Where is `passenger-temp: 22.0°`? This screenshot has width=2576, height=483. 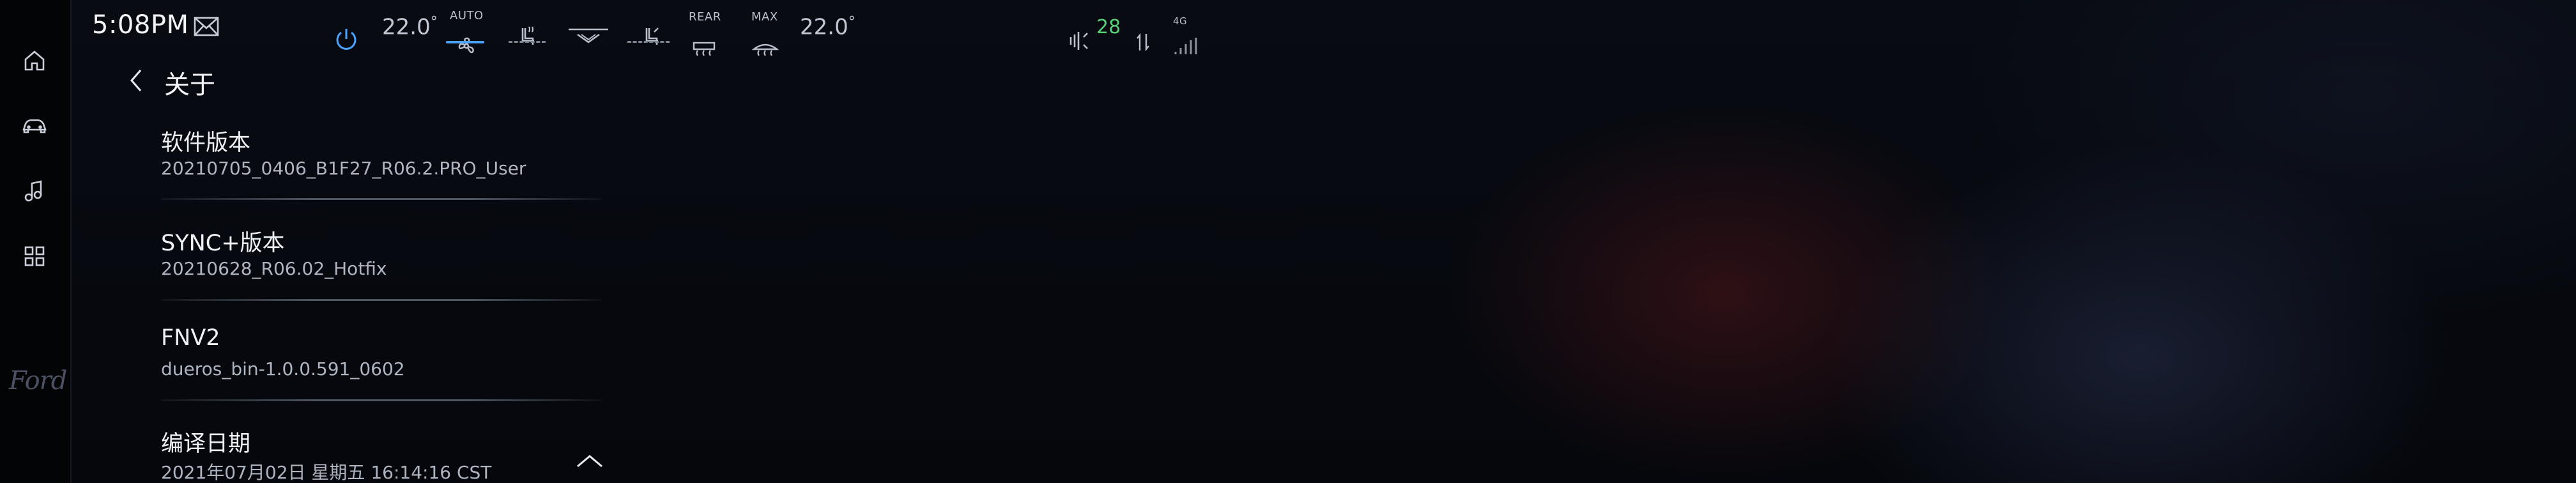
passenger-temp: 22.0° is located at coordinates (827, 27).